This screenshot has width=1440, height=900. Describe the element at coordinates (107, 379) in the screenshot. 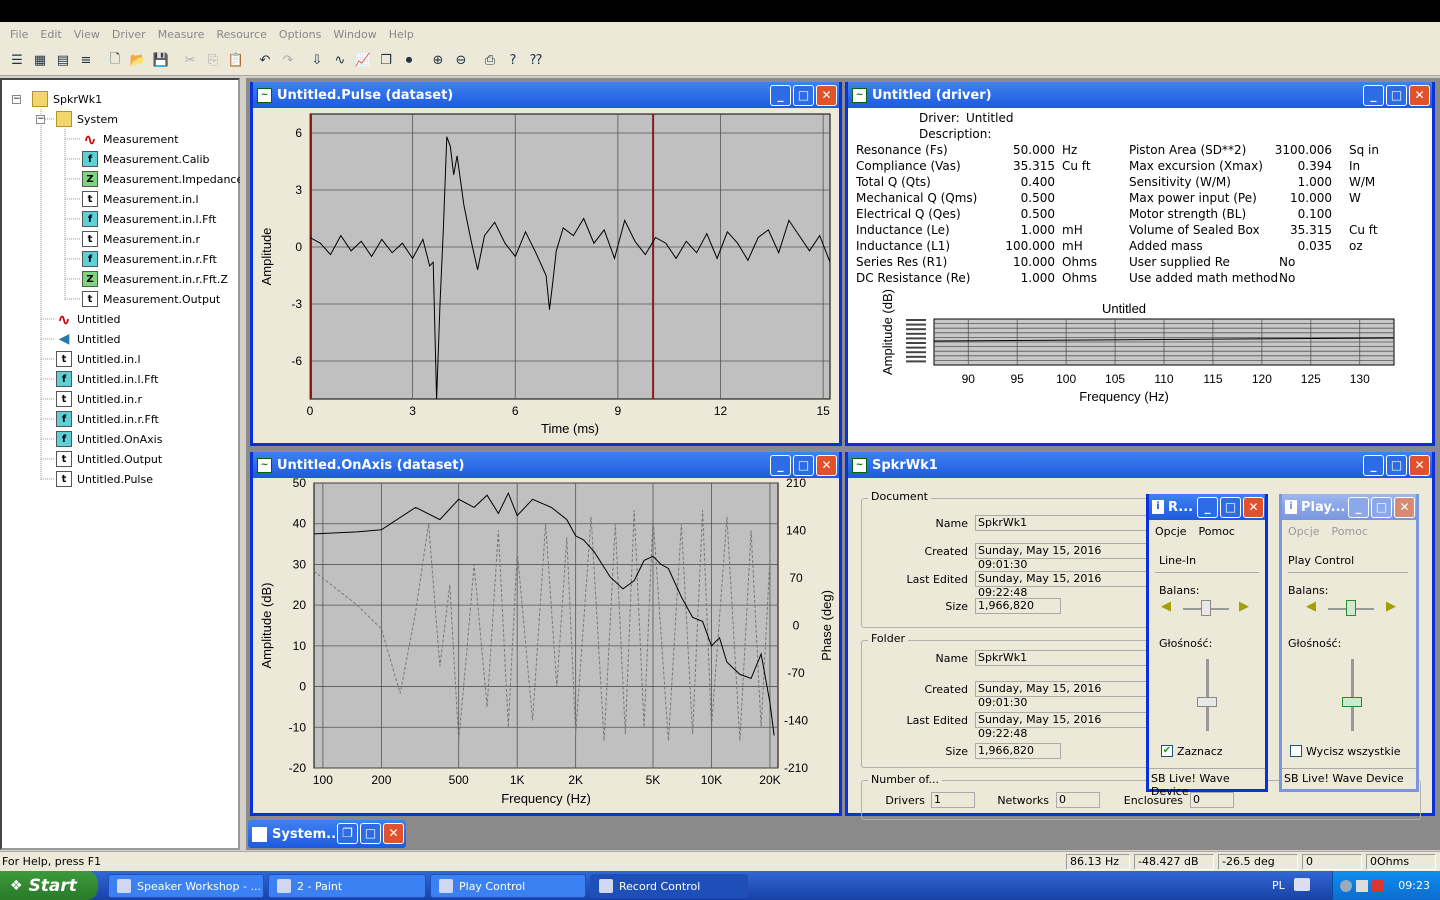

I see `tree-item: f Untitled.in.l.Fft` at that location.